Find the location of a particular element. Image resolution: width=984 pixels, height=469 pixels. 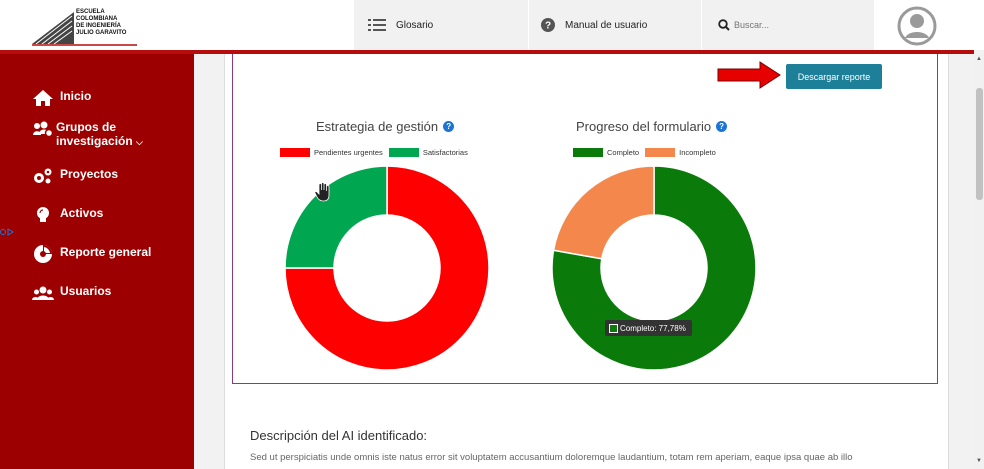

search-input is located at coordinates (789, 25).